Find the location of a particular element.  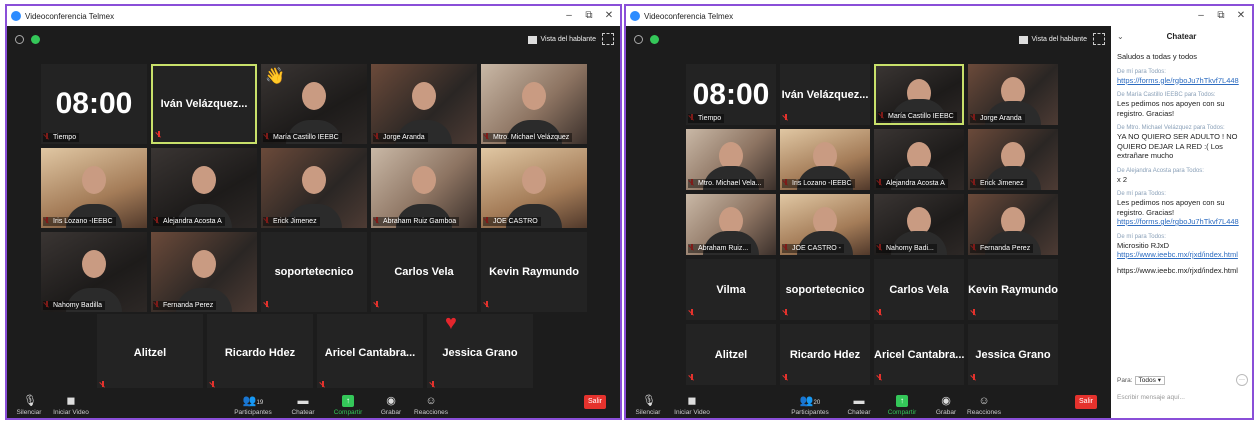

participant-tile: JOE CASTRO is located at coordinates (534, 188).